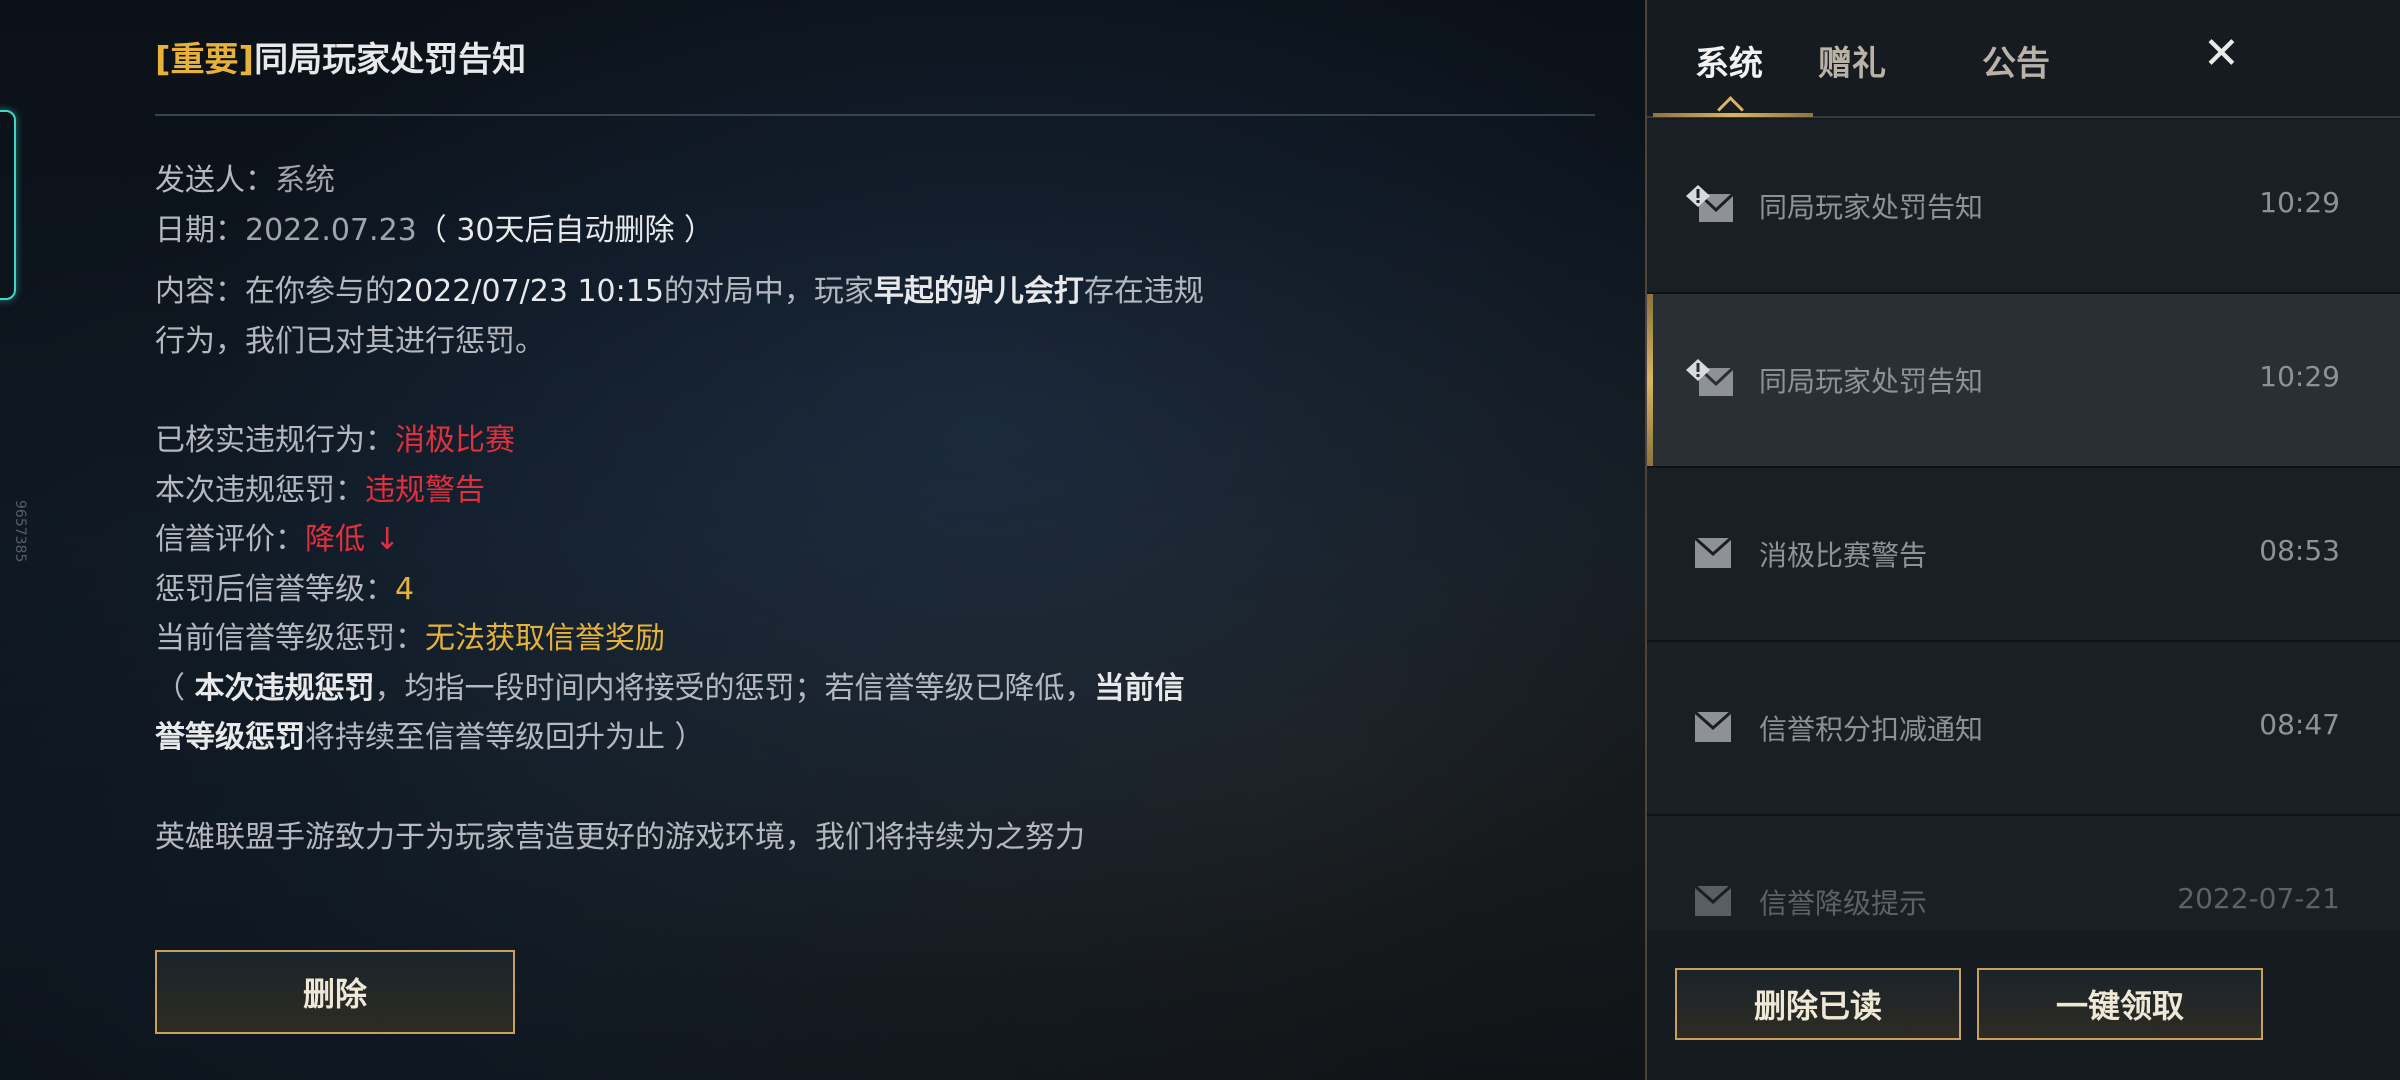 The image size is (2400, 1080). What do you see at coordinates (2258, 898) in the screenshot?
I see `message-time: 2022-07-21` at bounding box center [2258, 898].